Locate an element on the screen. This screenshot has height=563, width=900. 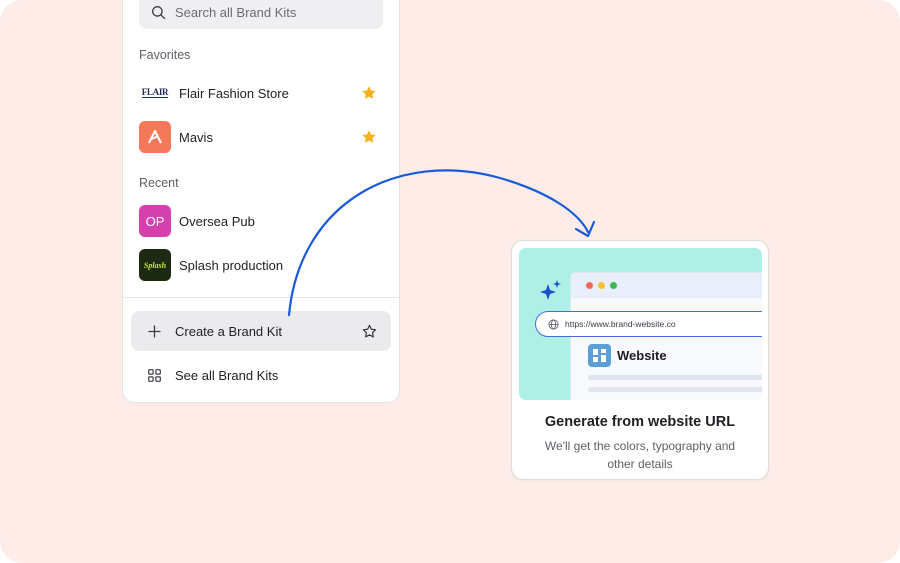
create-brand-kit-label: Create a Brand Kit is located at coordinates (228, 331).